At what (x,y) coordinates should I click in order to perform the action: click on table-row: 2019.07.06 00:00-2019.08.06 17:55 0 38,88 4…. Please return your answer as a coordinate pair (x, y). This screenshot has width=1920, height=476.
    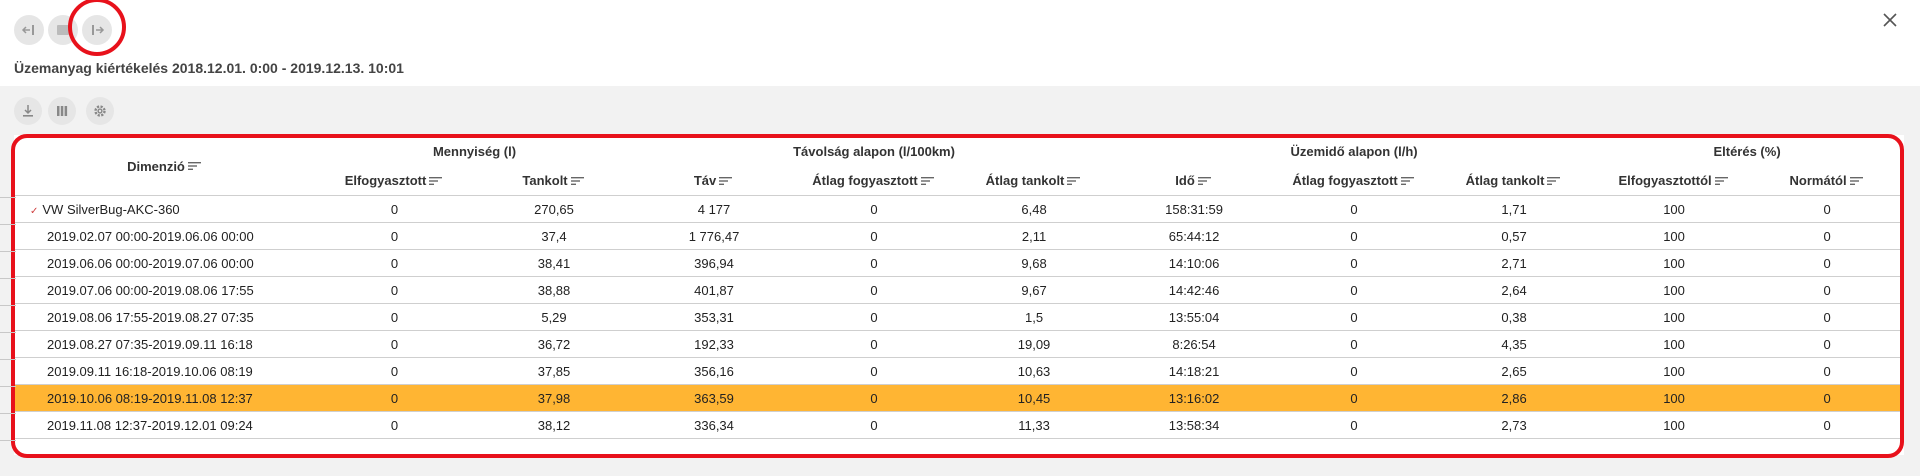
    Looking at the image, I should click on (958, 290).